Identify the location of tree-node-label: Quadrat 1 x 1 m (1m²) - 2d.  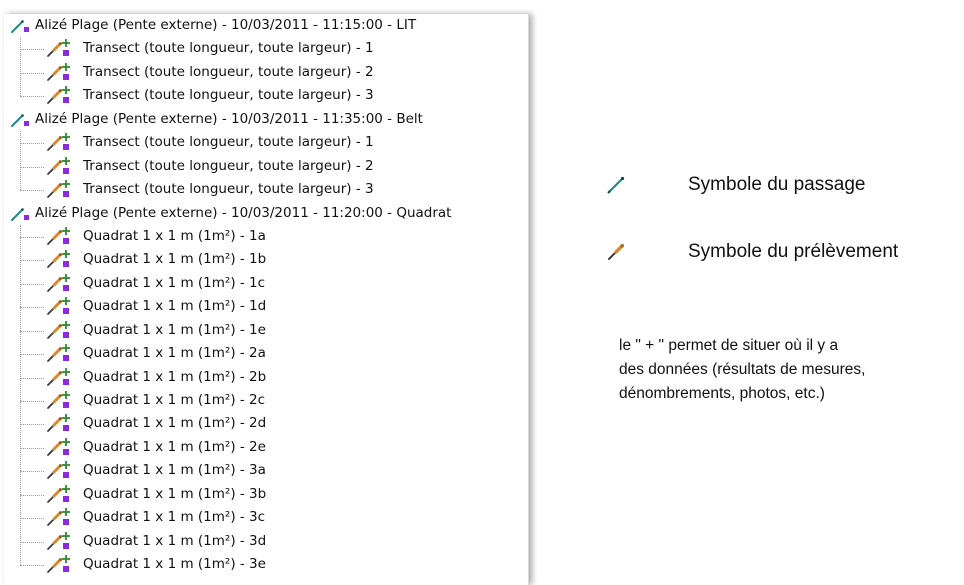
(175, 423).